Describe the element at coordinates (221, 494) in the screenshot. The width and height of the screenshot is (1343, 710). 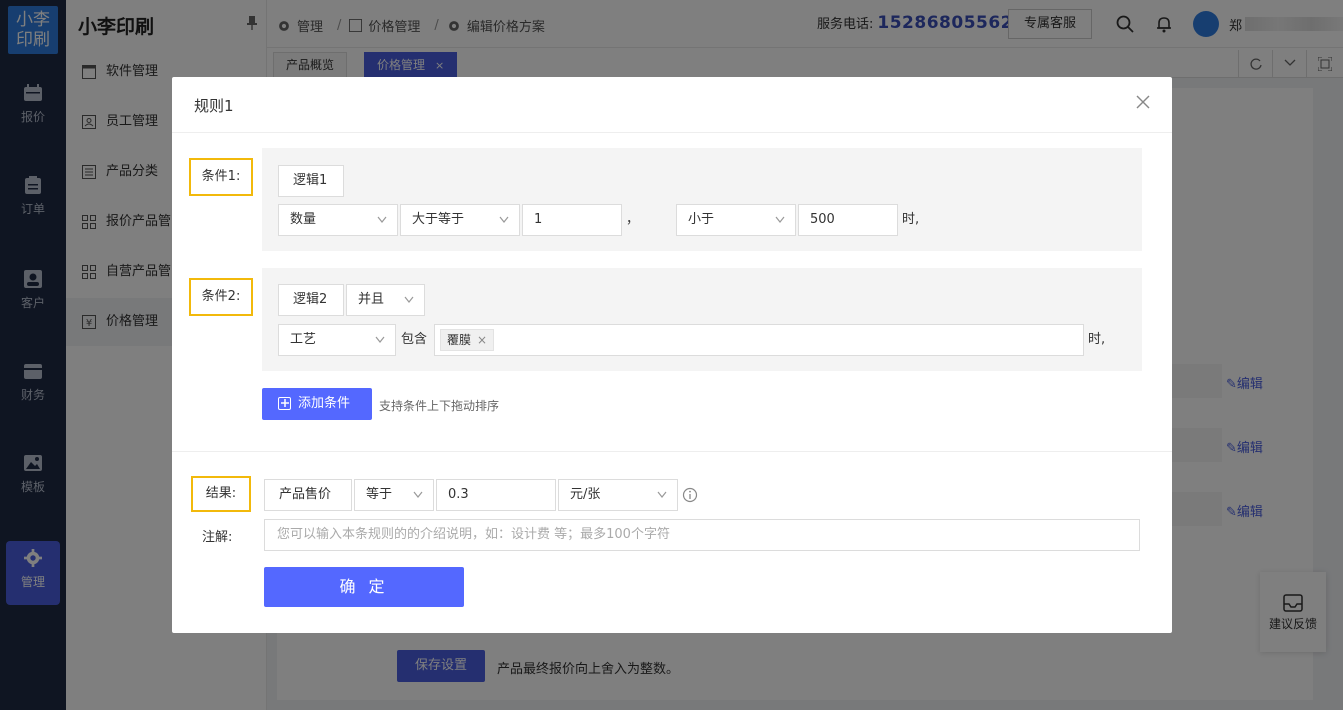
I see `result-label: 结果:` at that location.